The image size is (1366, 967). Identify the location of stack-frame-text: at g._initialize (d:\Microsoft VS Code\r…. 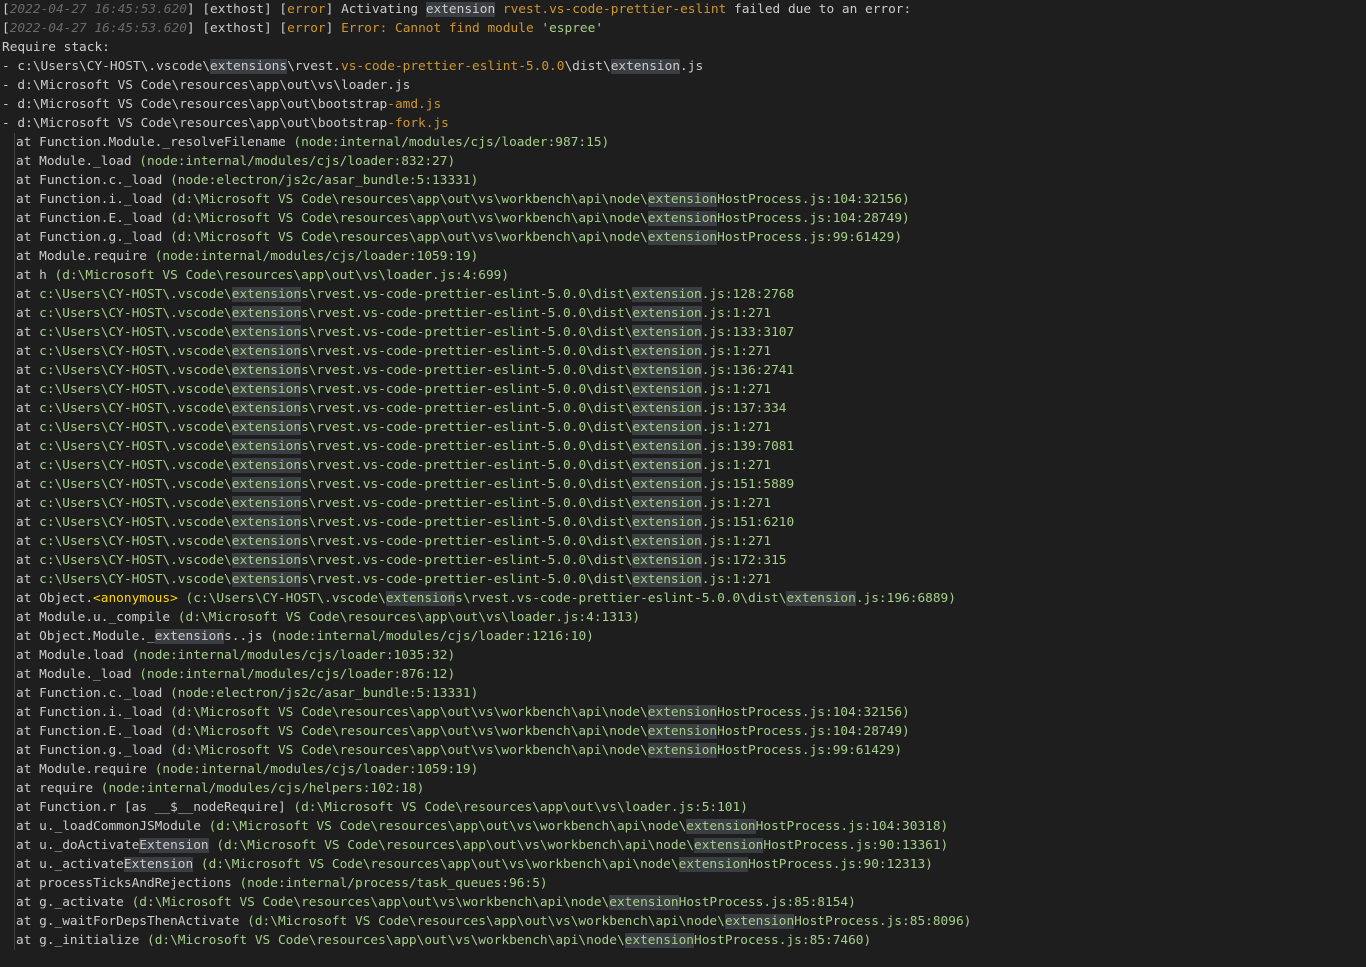
(443, 940).